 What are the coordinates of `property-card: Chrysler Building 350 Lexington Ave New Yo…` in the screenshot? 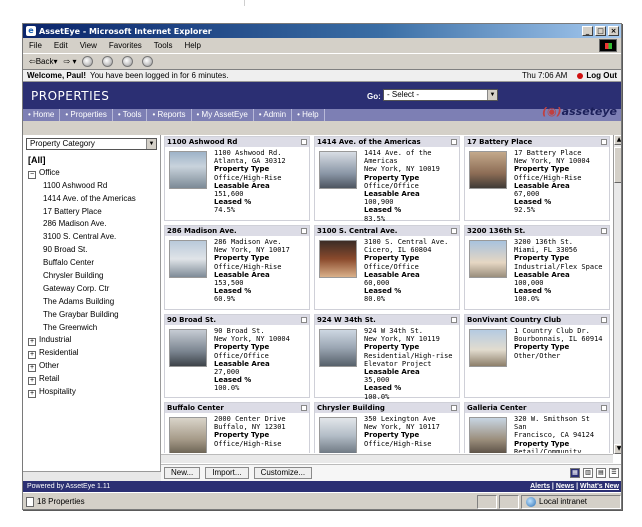 It's located at (387, 427).